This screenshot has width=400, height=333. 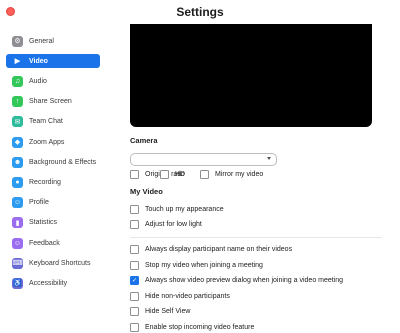 What do you see at coordinates (204, 265) in the screenshot?
I see `checkbox-label: Stop my video when joining a meeting` at bounding box center [204, 265].